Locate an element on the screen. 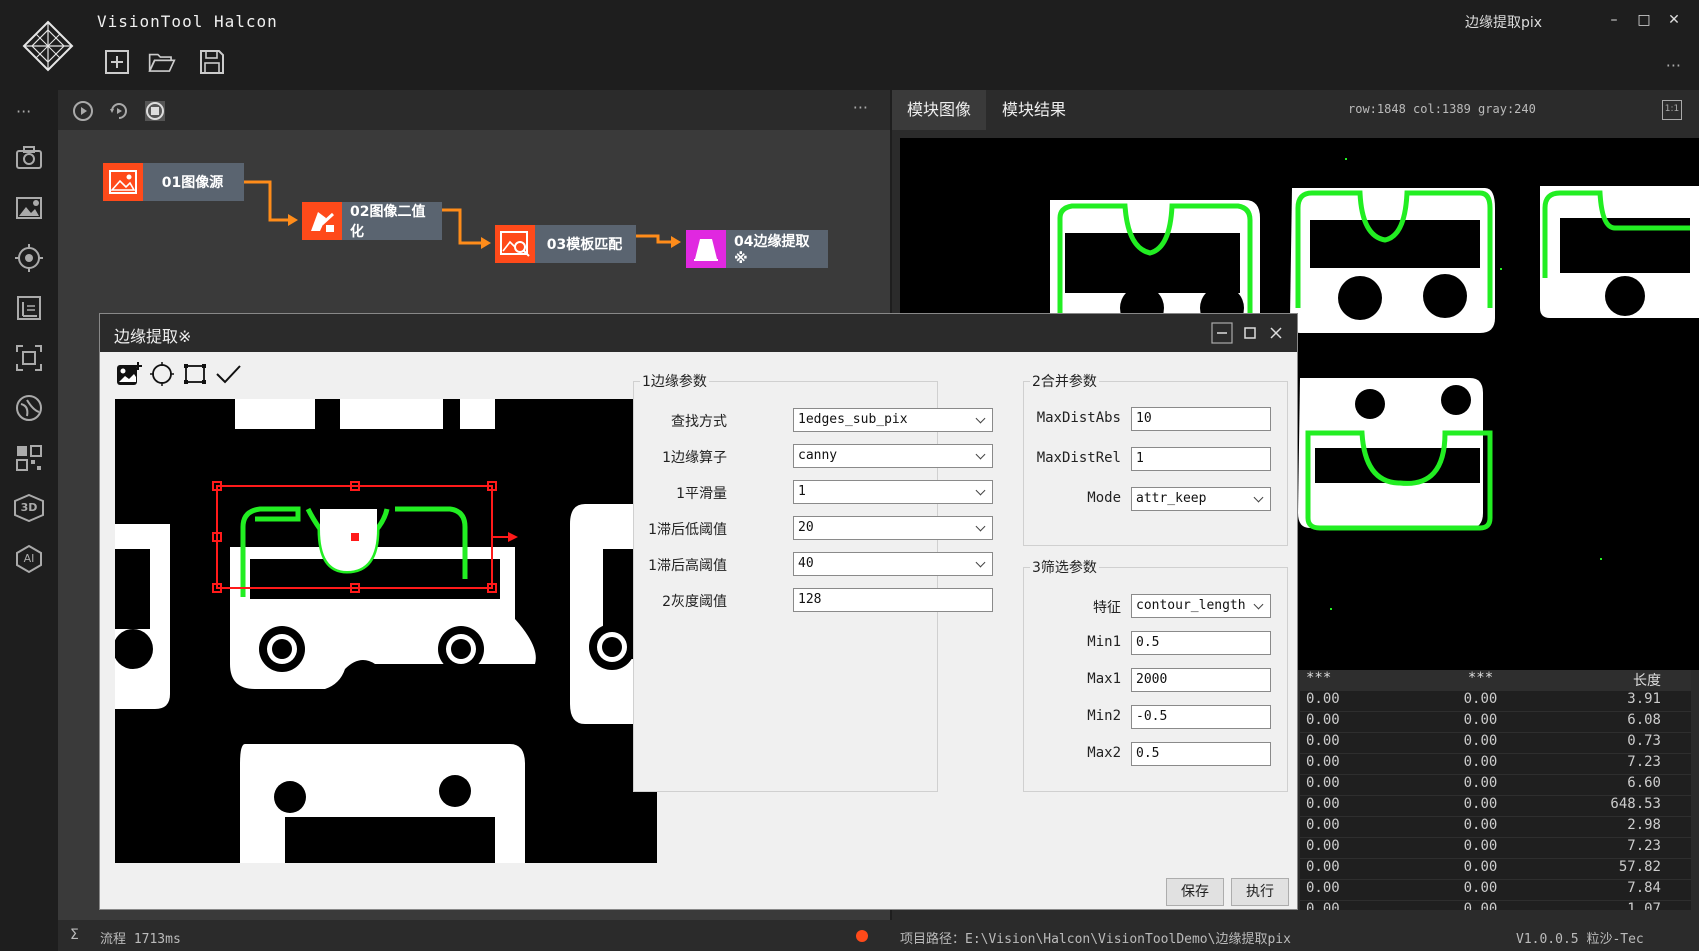 This screenshot has width=1699, height=951. app-title: VisionTool Halcon is located at coordinates (187, 21).